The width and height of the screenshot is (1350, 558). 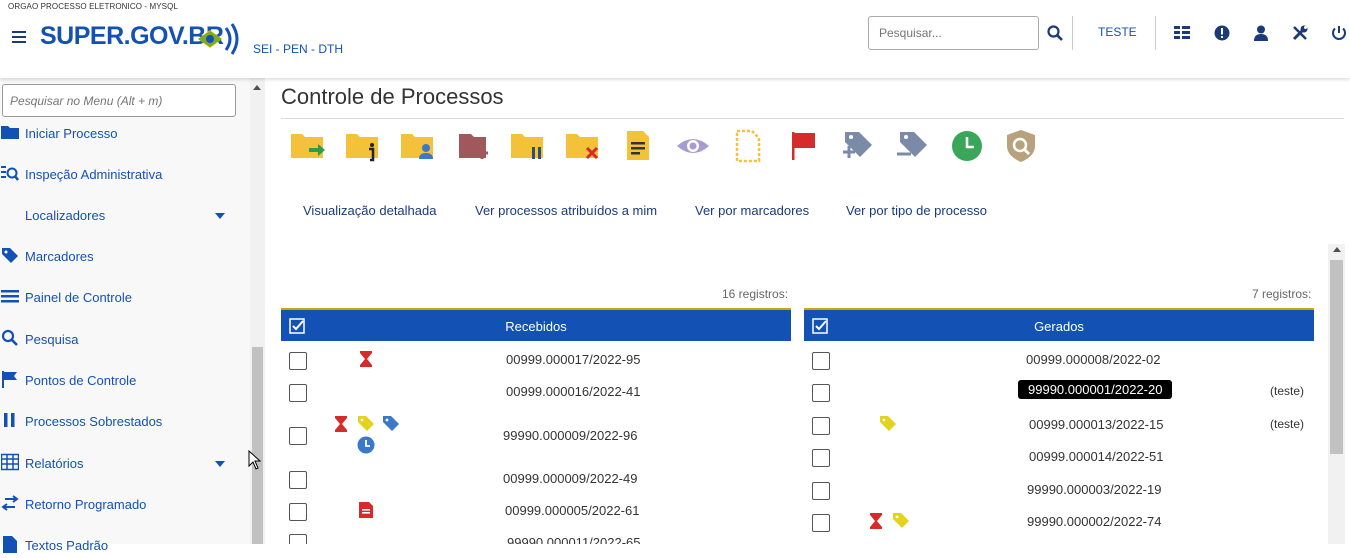 What do you see at coordinates (752, 210) in the screenshot?
I see `link-por-marcadores: Ver por marcadores` at bounding box center [752, 210].